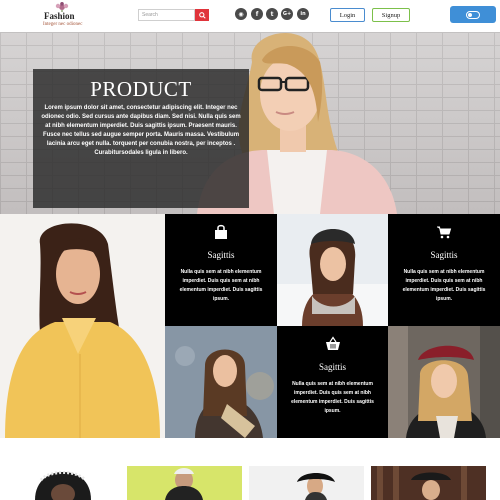 The height and width of the screenshot is (500, 500). What do you see at coordinates (63, 24) in the screenshot?
I see `logo-subtitle: Integer nec odionec` at bounding box center [63, 24].